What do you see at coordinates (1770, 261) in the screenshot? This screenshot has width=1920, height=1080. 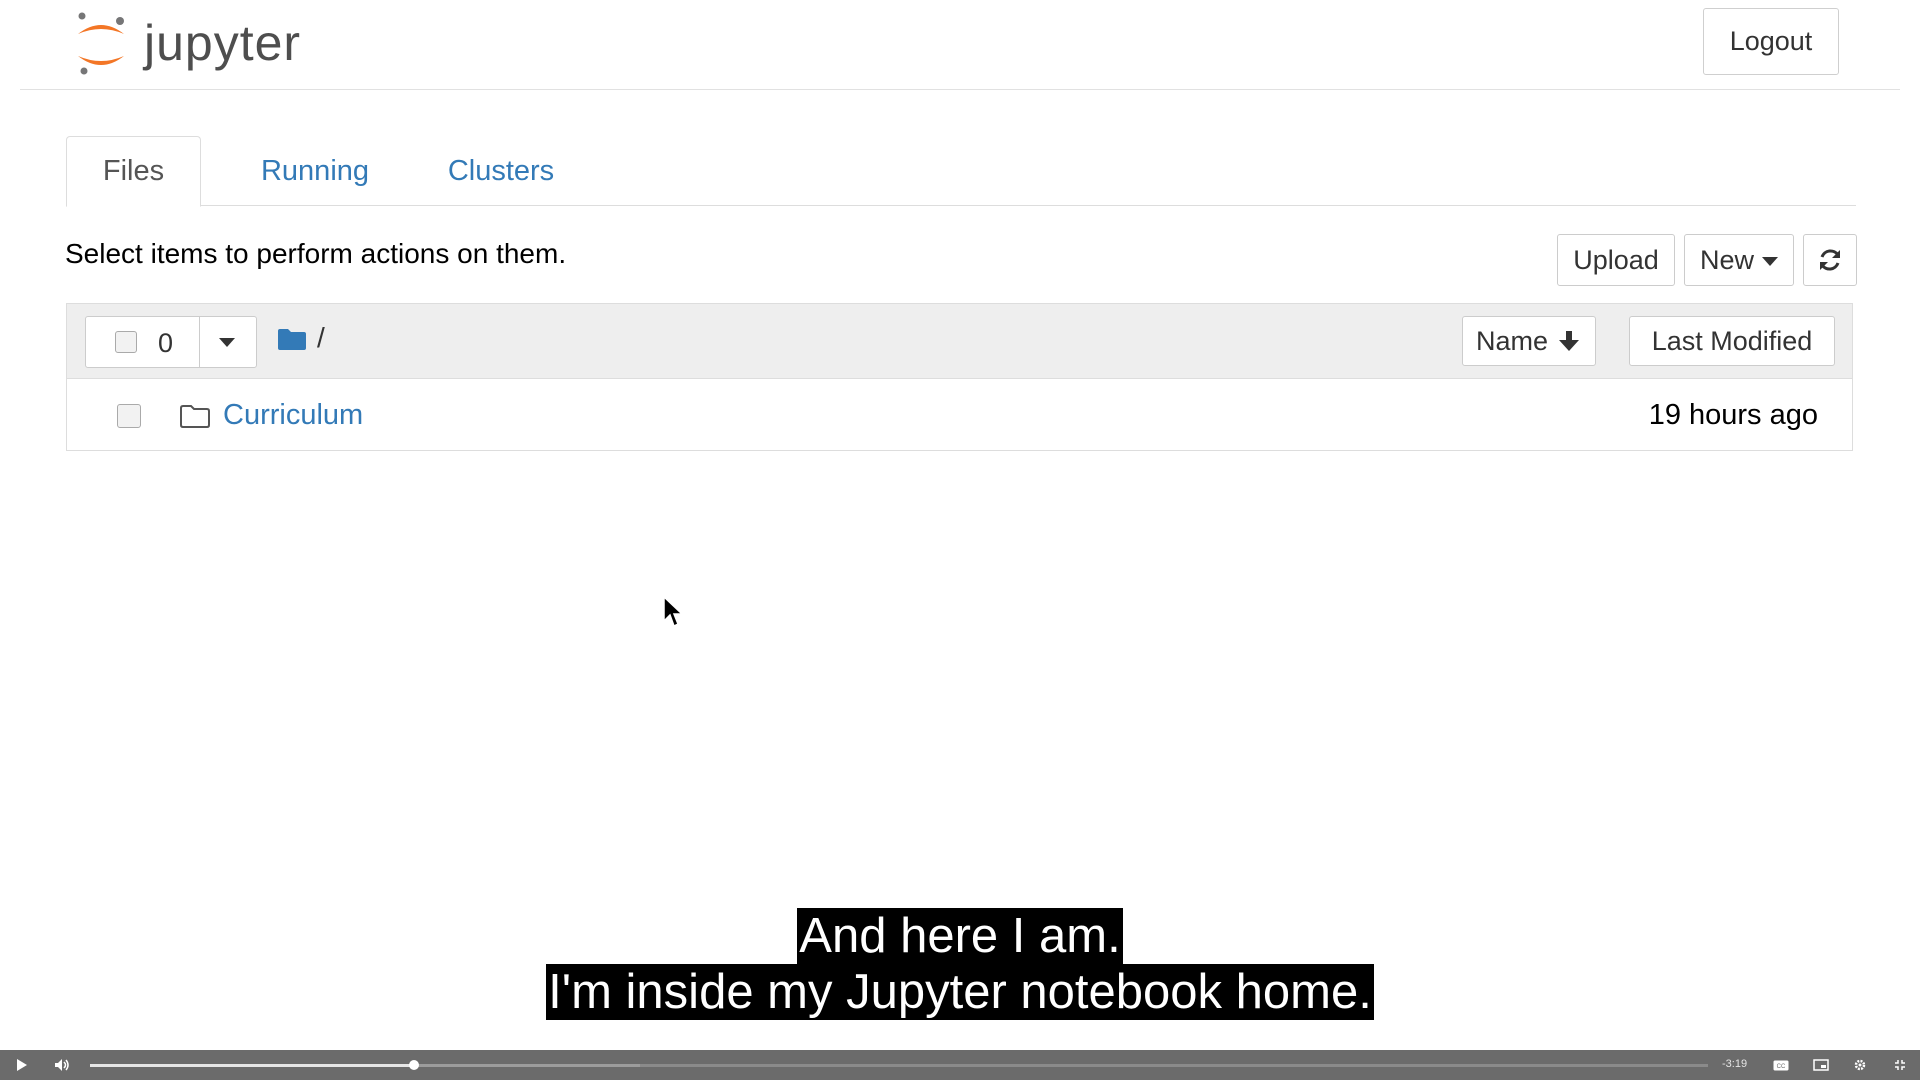 I see `chevron-down-icon` at bounding box center [1770, 261].